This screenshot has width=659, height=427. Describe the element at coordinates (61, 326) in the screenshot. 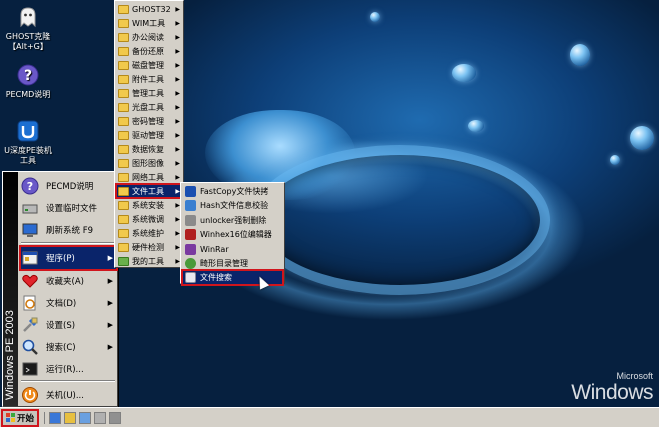

I see `start-item-label: 设置(S)` at that location.